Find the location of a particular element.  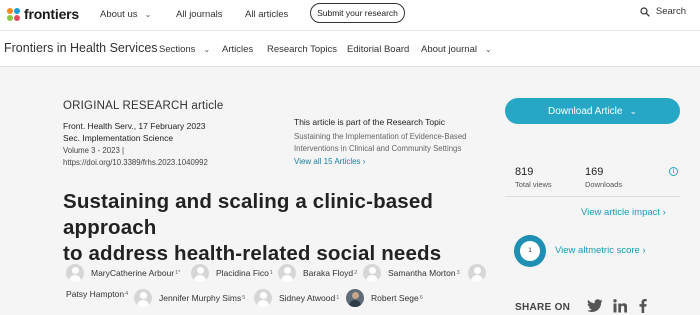

author-item: Patsy Hampton 4 is located at coordinates (97, 294).